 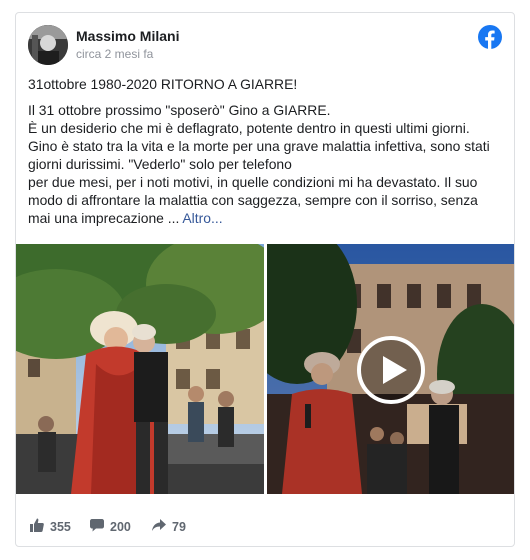 I want to click on post-timestamp: circa 2 mesi fa, so click(x=114, y=54).